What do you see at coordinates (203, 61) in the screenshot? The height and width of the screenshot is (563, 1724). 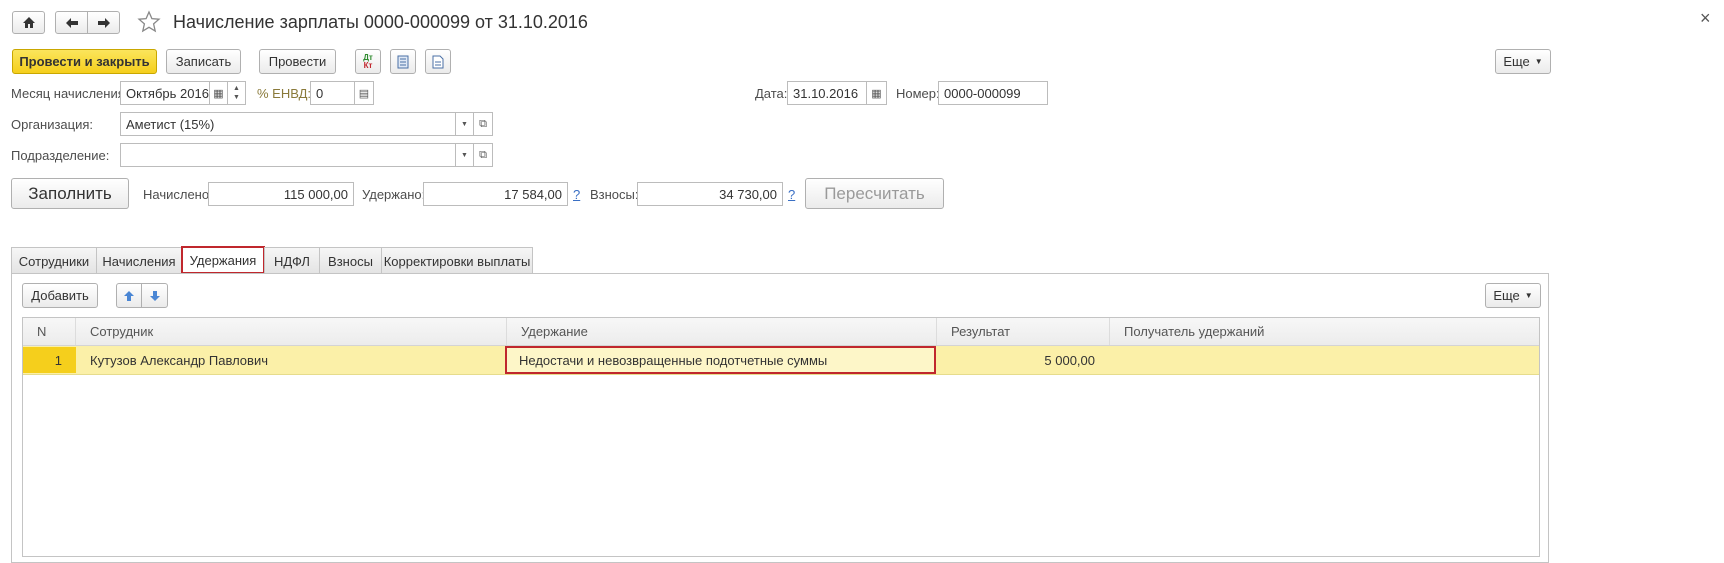 I see `save-button: Записать` at bounding box center [203, 61].